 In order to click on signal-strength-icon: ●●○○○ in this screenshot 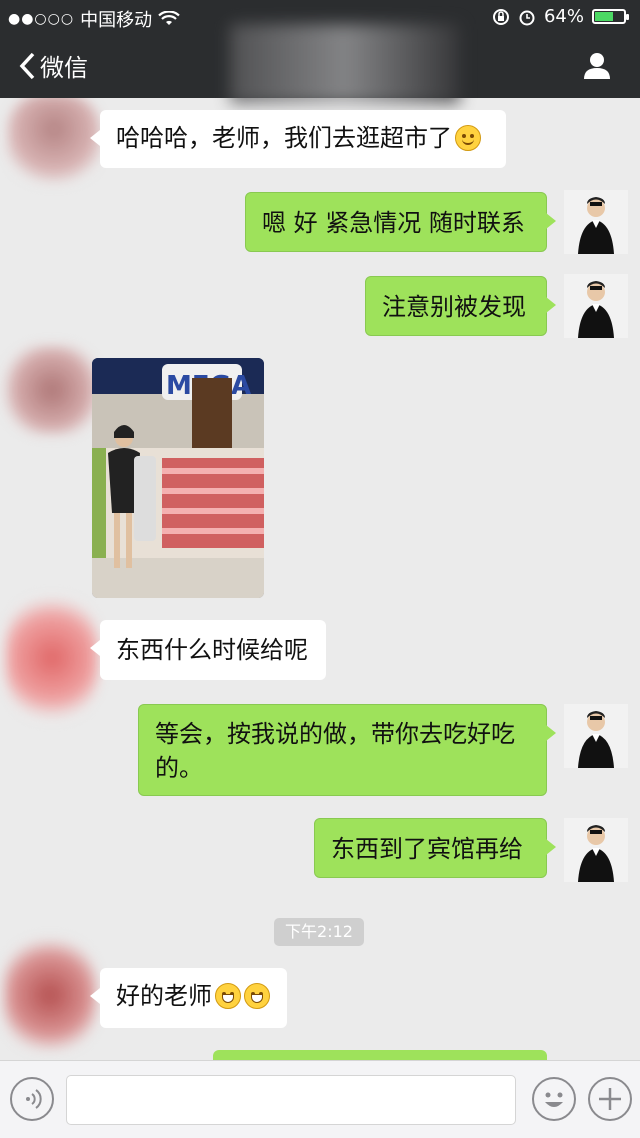, I will do `click(41, 19)`.